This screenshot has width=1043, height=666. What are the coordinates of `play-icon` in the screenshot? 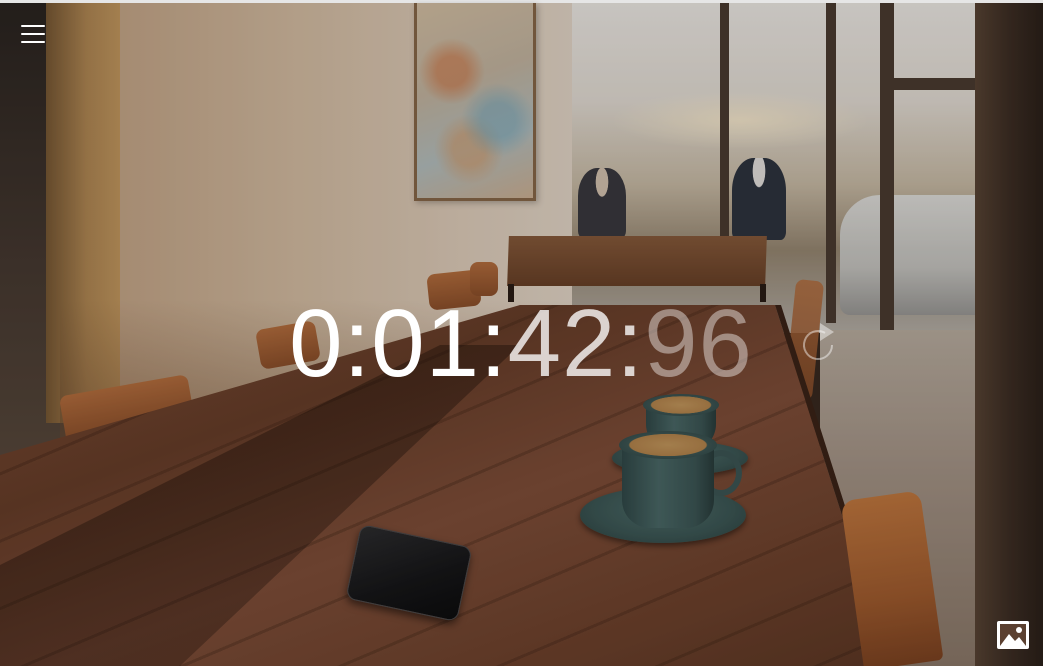 It's located at (827, 332).